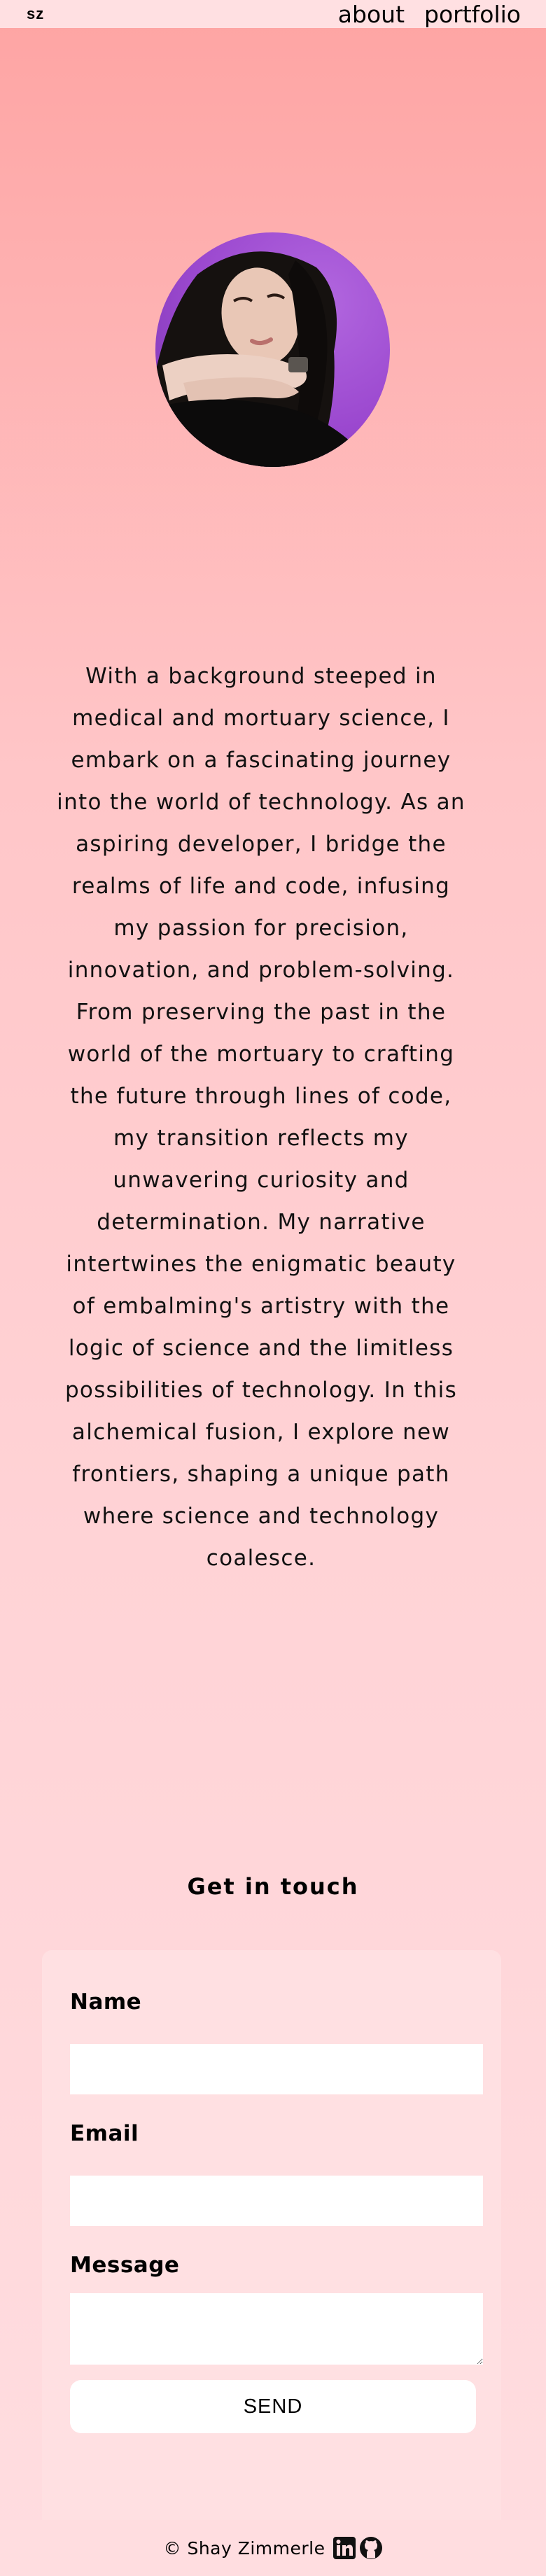 The image size is (546, 2576). What do you see at coordinates (371, 14) in the screenshot?
I see `nav-link-about: about` at bounding box center [371, 14].